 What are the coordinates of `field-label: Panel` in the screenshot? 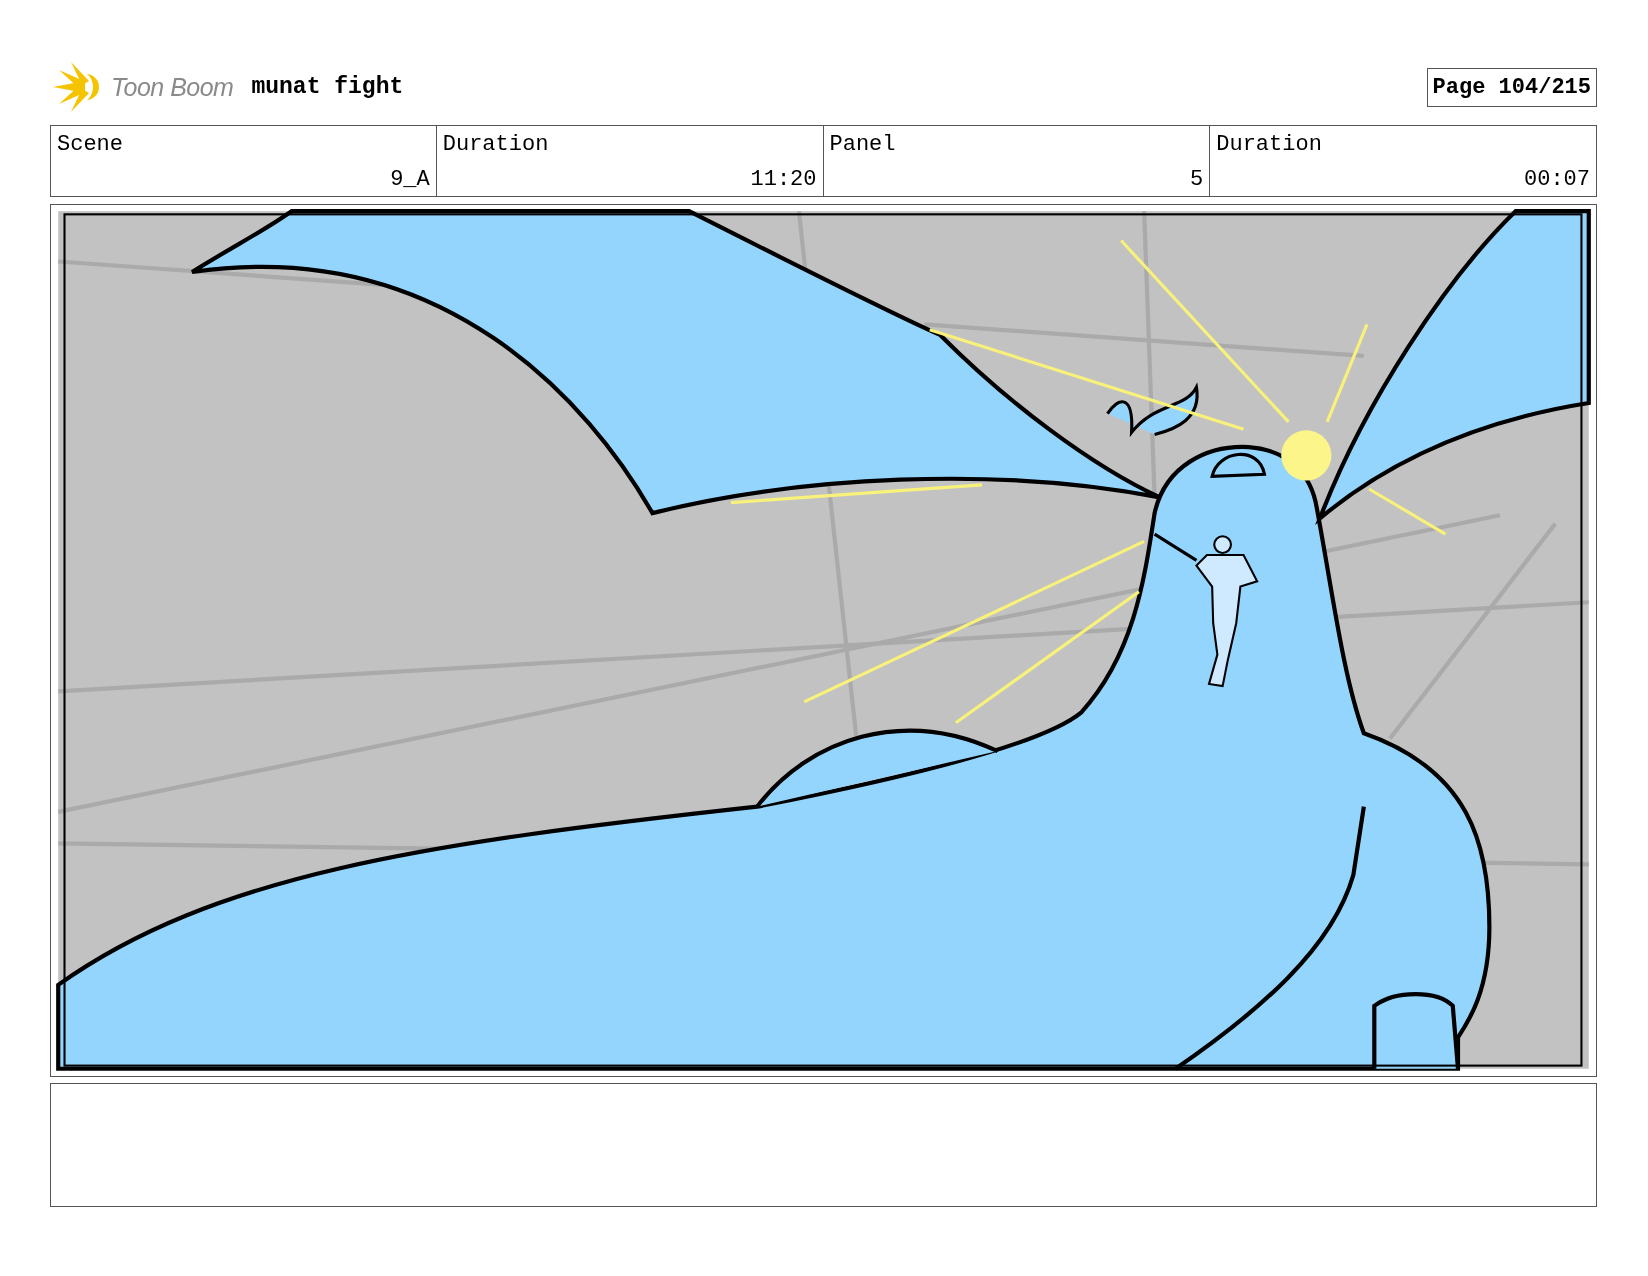 It's located at (863, 144).